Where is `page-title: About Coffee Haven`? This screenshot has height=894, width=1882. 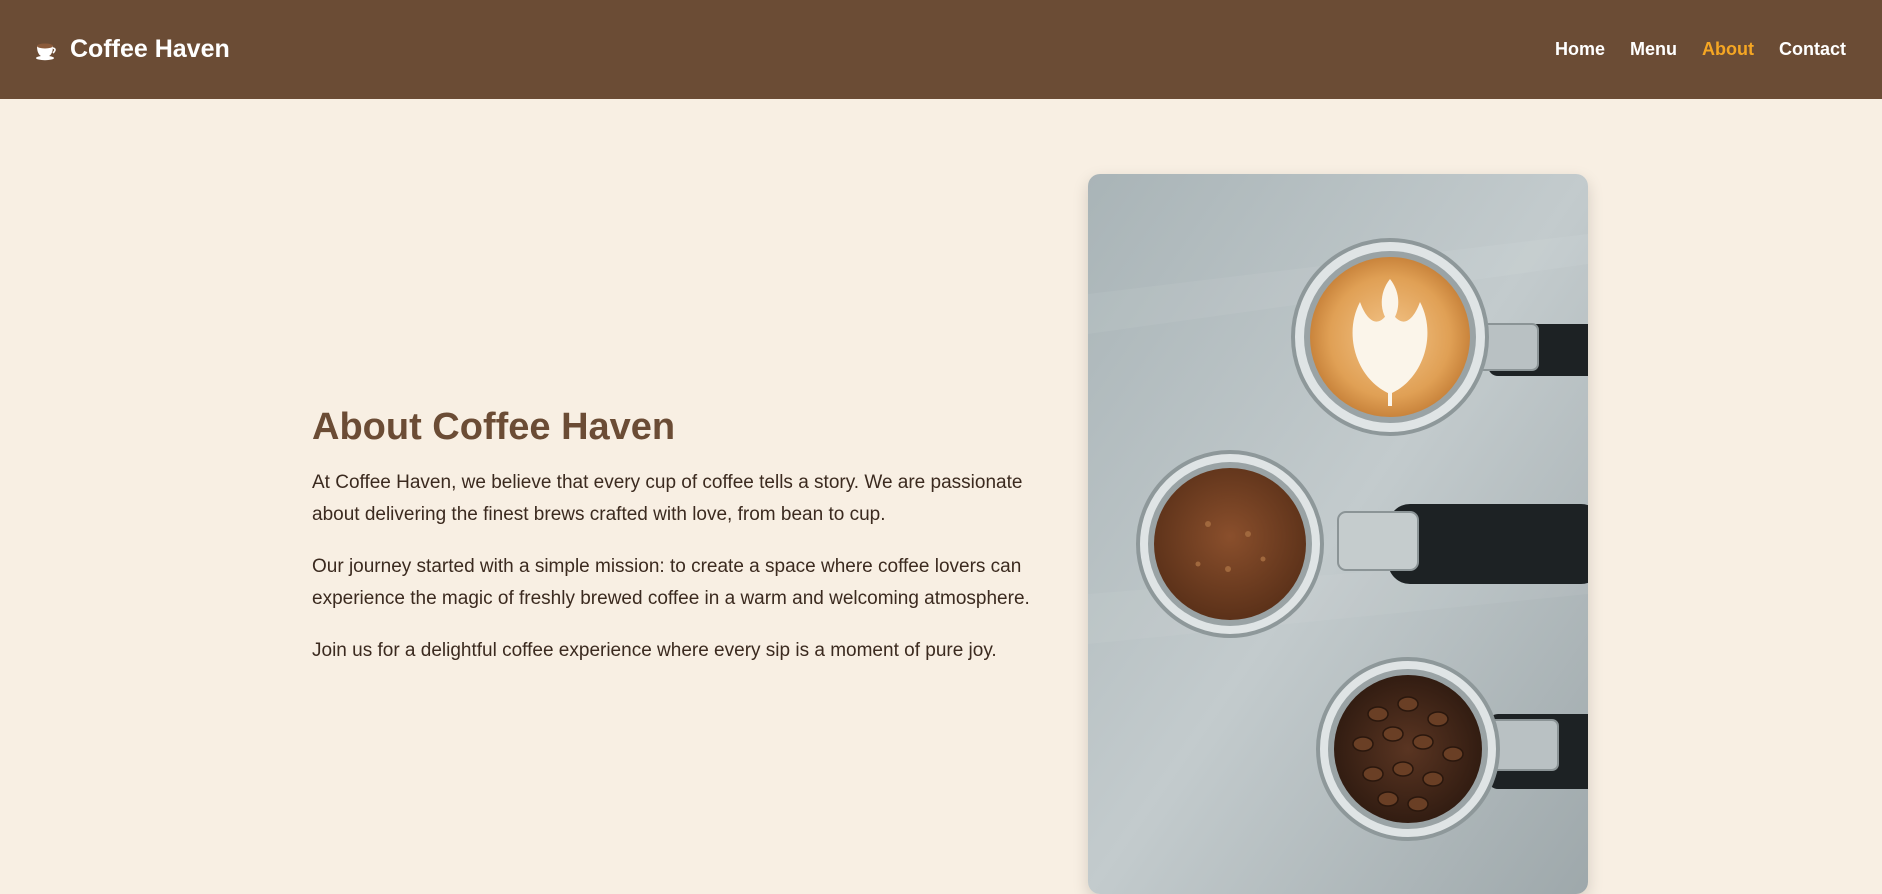
page-title: About Coffee Haven is located at coordinates (494, 427).